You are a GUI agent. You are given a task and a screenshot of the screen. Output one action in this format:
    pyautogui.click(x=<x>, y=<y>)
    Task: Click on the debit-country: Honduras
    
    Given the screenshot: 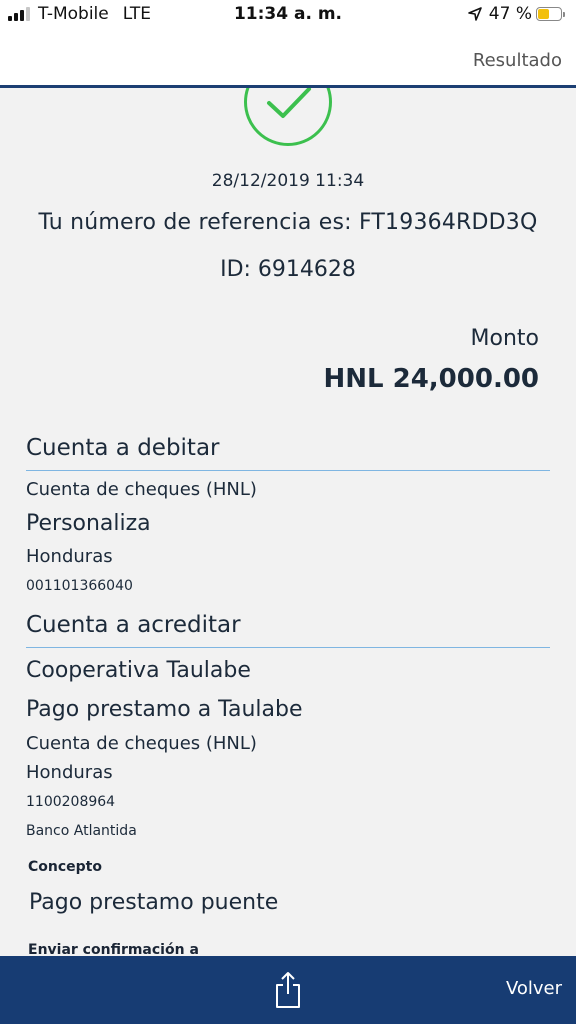 What is the action you would take?
    pyautogui.click(x=69, y=556)
    